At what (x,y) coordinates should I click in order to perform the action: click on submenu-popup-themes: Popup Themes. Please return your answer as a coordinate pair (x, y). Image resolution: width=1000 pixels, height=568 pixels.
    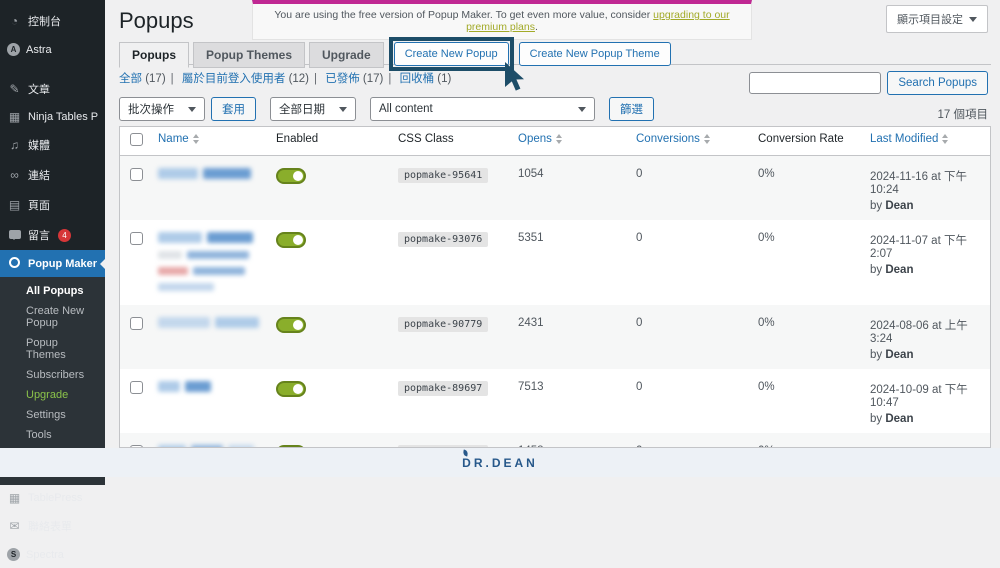
    Looking at the image, I should click on (52, 349).